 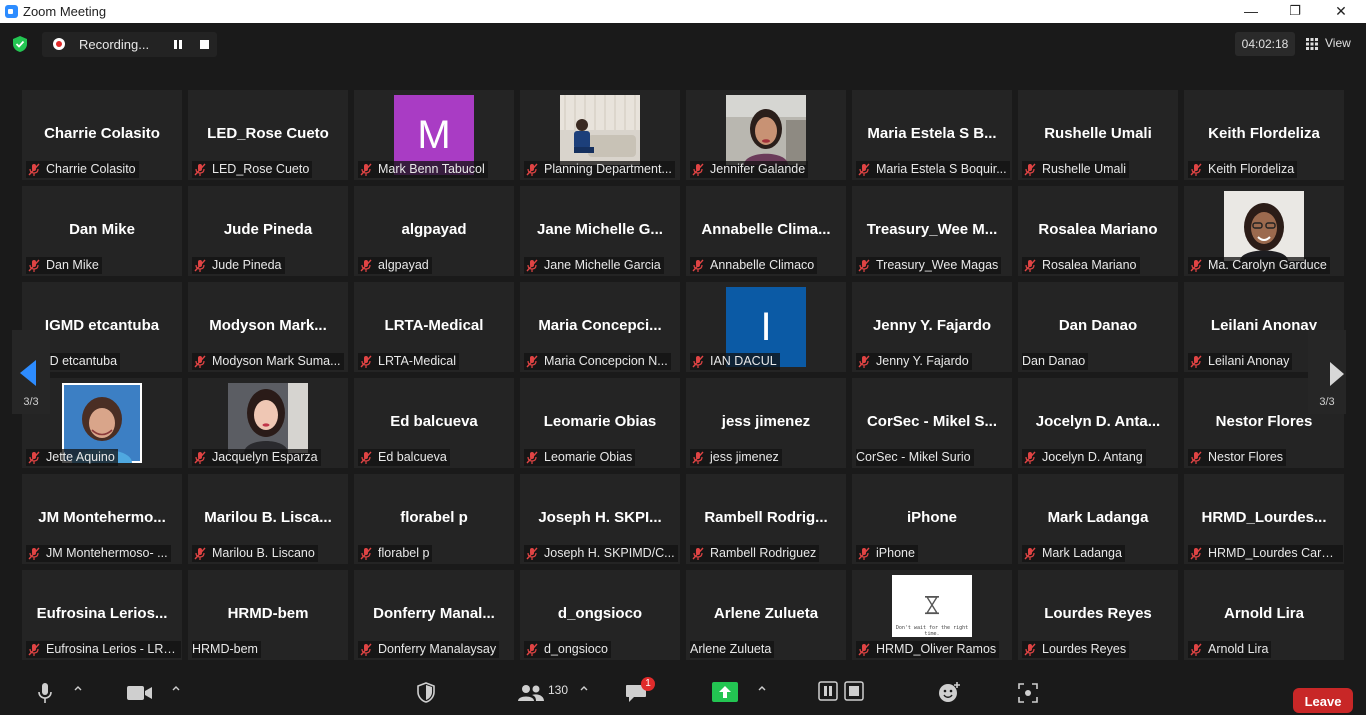 I want to click on participant-display-name: Keith Flordeliza, so click(x=1264, y=133).